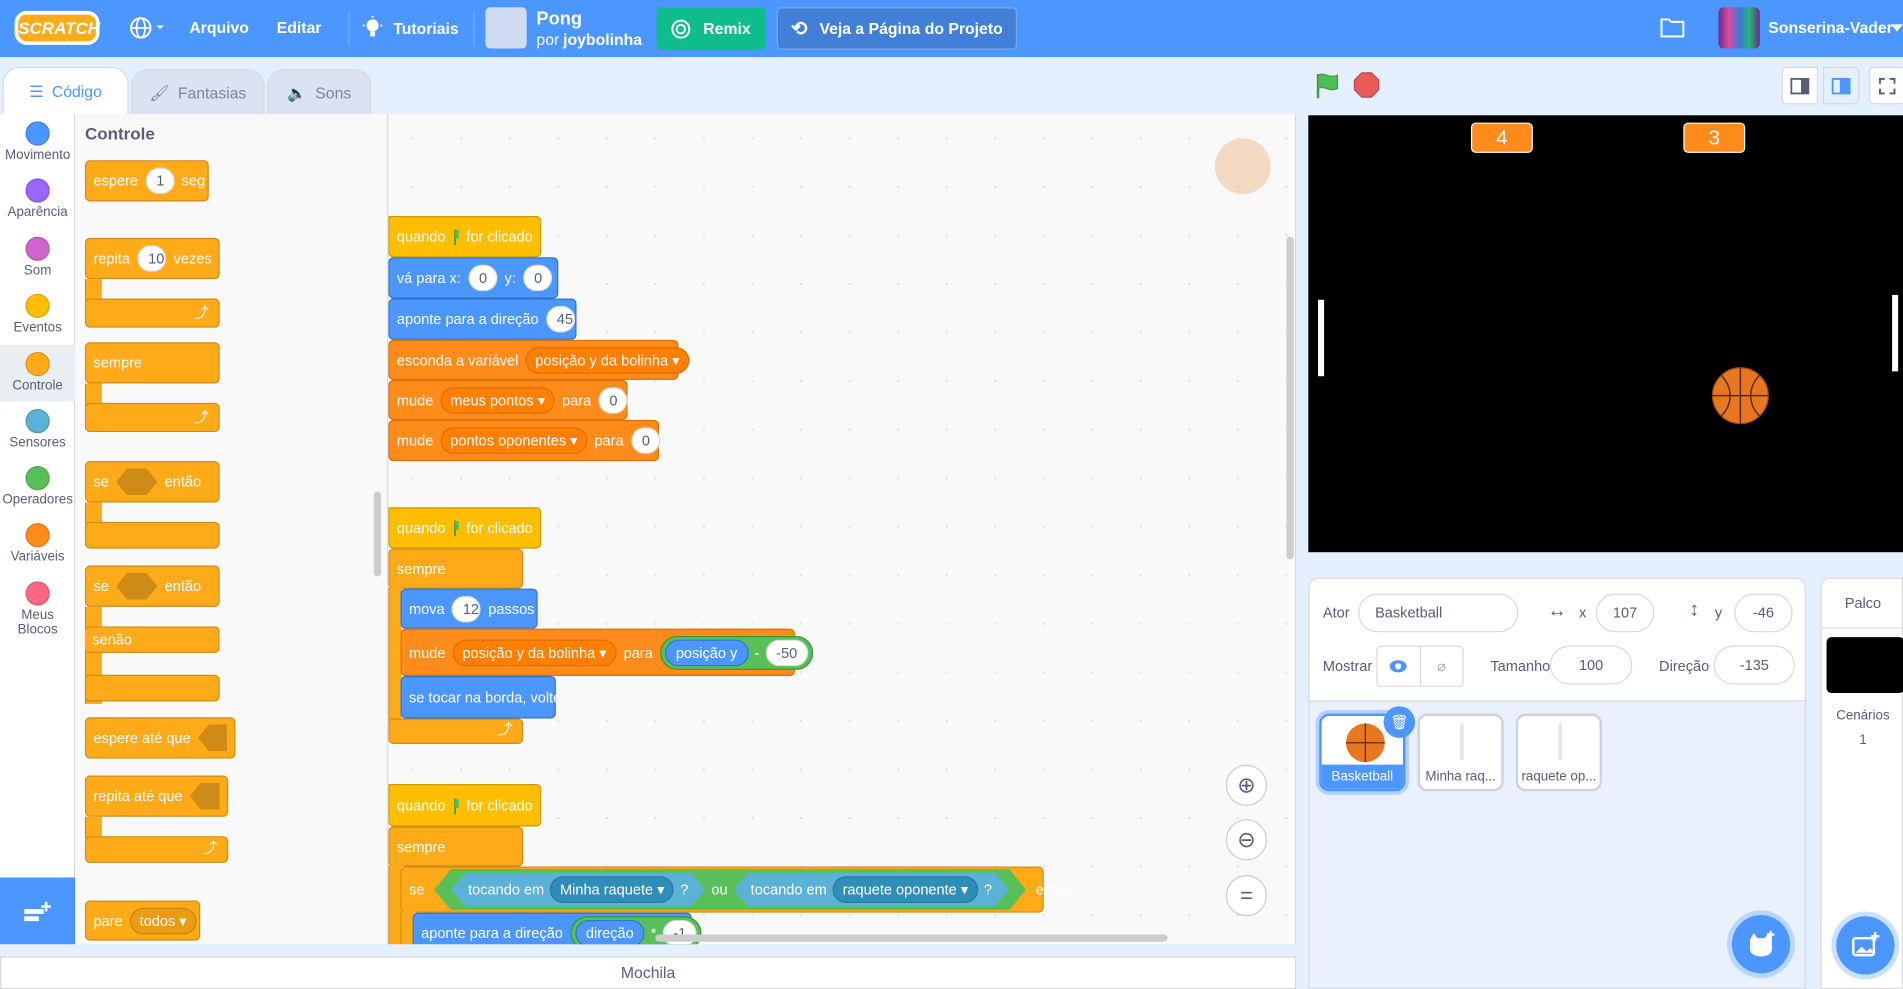 The image size is (1903, 989). I want to click on sprite-dropdown: Minha raquete ▾, so click(612, 889).